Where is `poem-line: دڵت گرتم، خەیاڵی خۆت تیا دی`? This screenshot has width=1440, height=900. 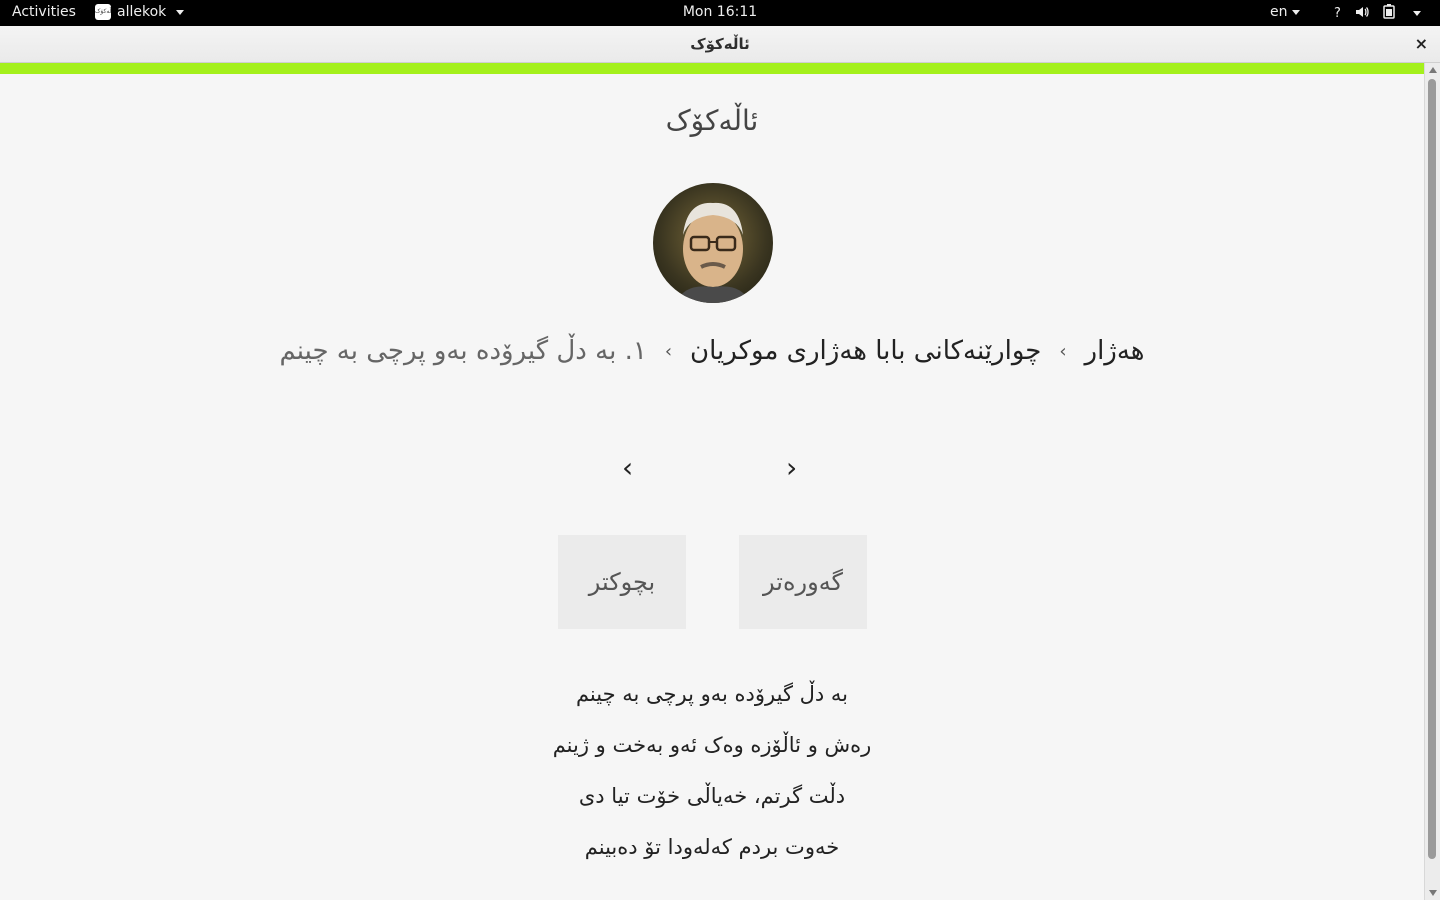 poem-line: دڵت گرتم، خەیاڵی خۆت تیا دی is located at coordinates (712, 796).